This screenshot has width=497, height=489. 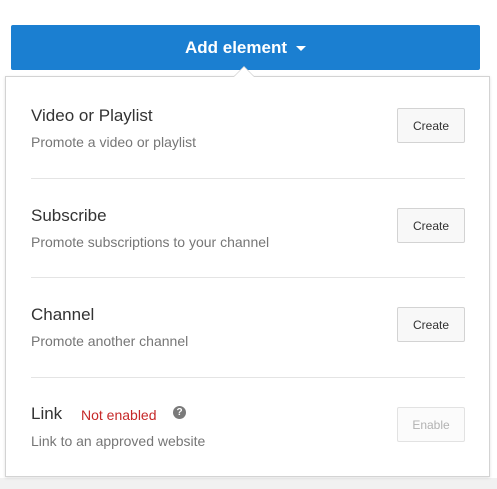 I want to click on status-not-enabled: Not enabled, so click(x=119, y=415).